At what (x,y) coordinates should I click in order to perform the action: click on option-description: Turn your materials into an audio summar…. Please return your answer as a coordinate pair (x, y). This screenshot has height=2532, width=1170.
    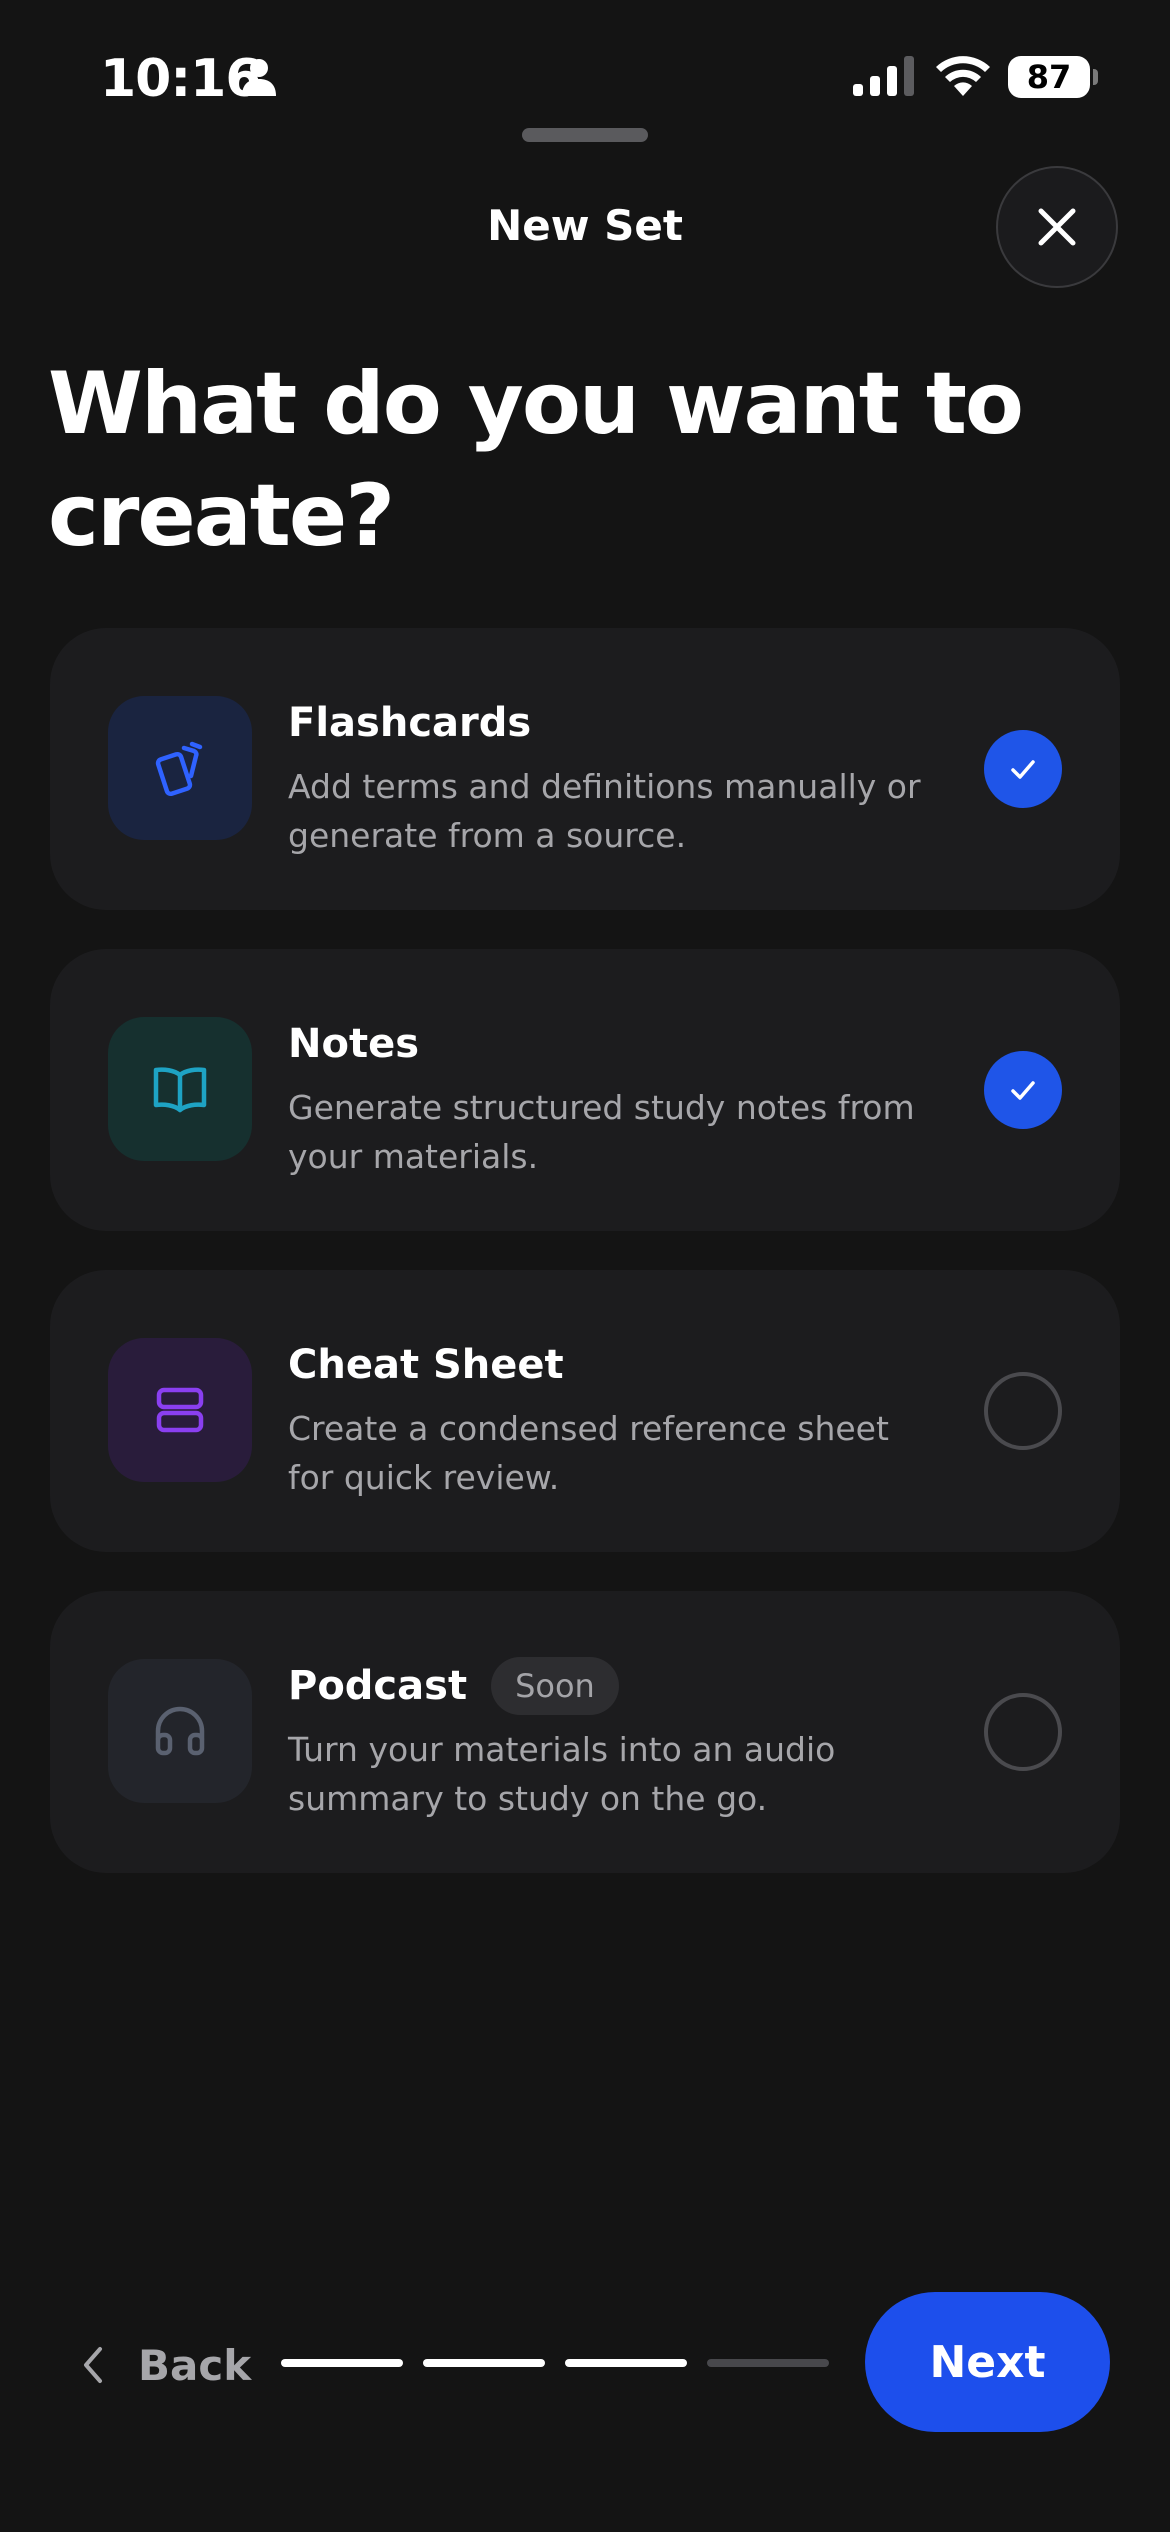
    Looking at the image, I should click on (562, 1774).